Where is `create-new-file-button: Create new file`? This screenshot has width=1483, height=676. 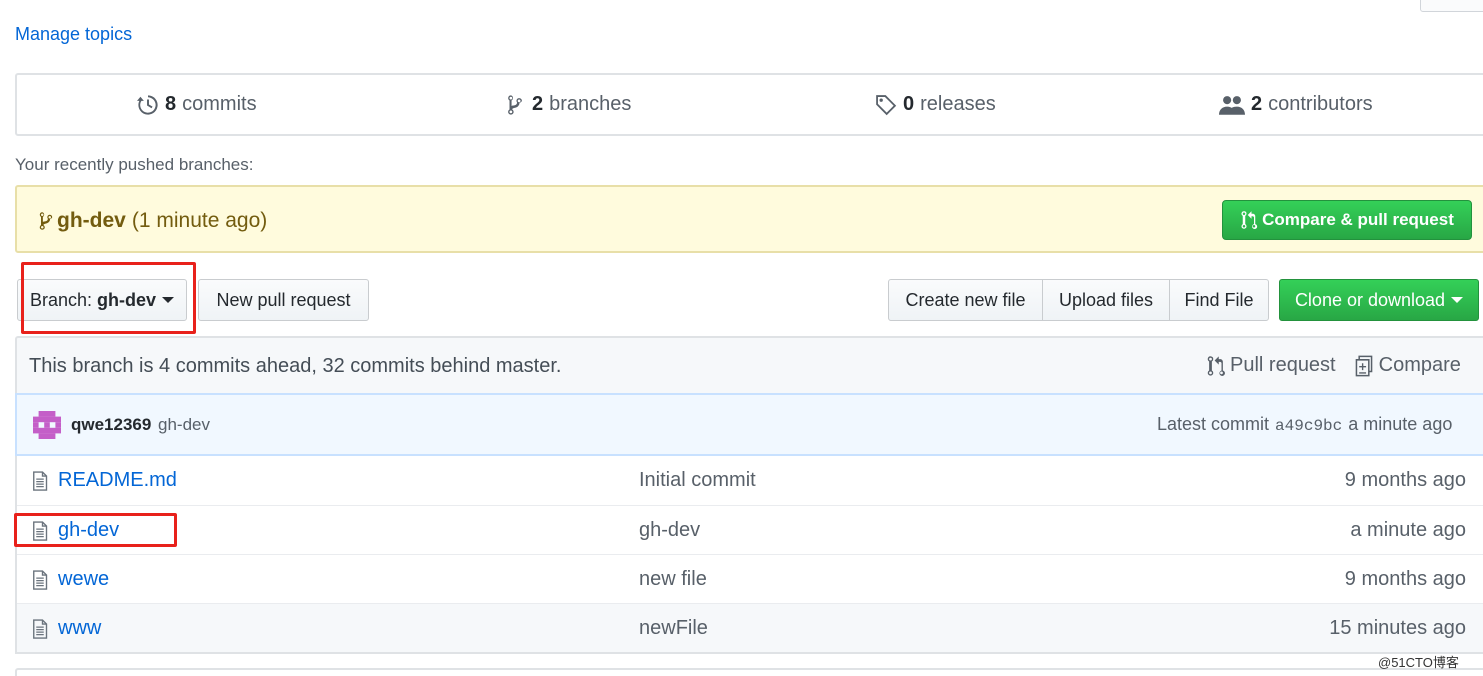 create-new-file-button: Create new file is located at coordinates (965, 300).